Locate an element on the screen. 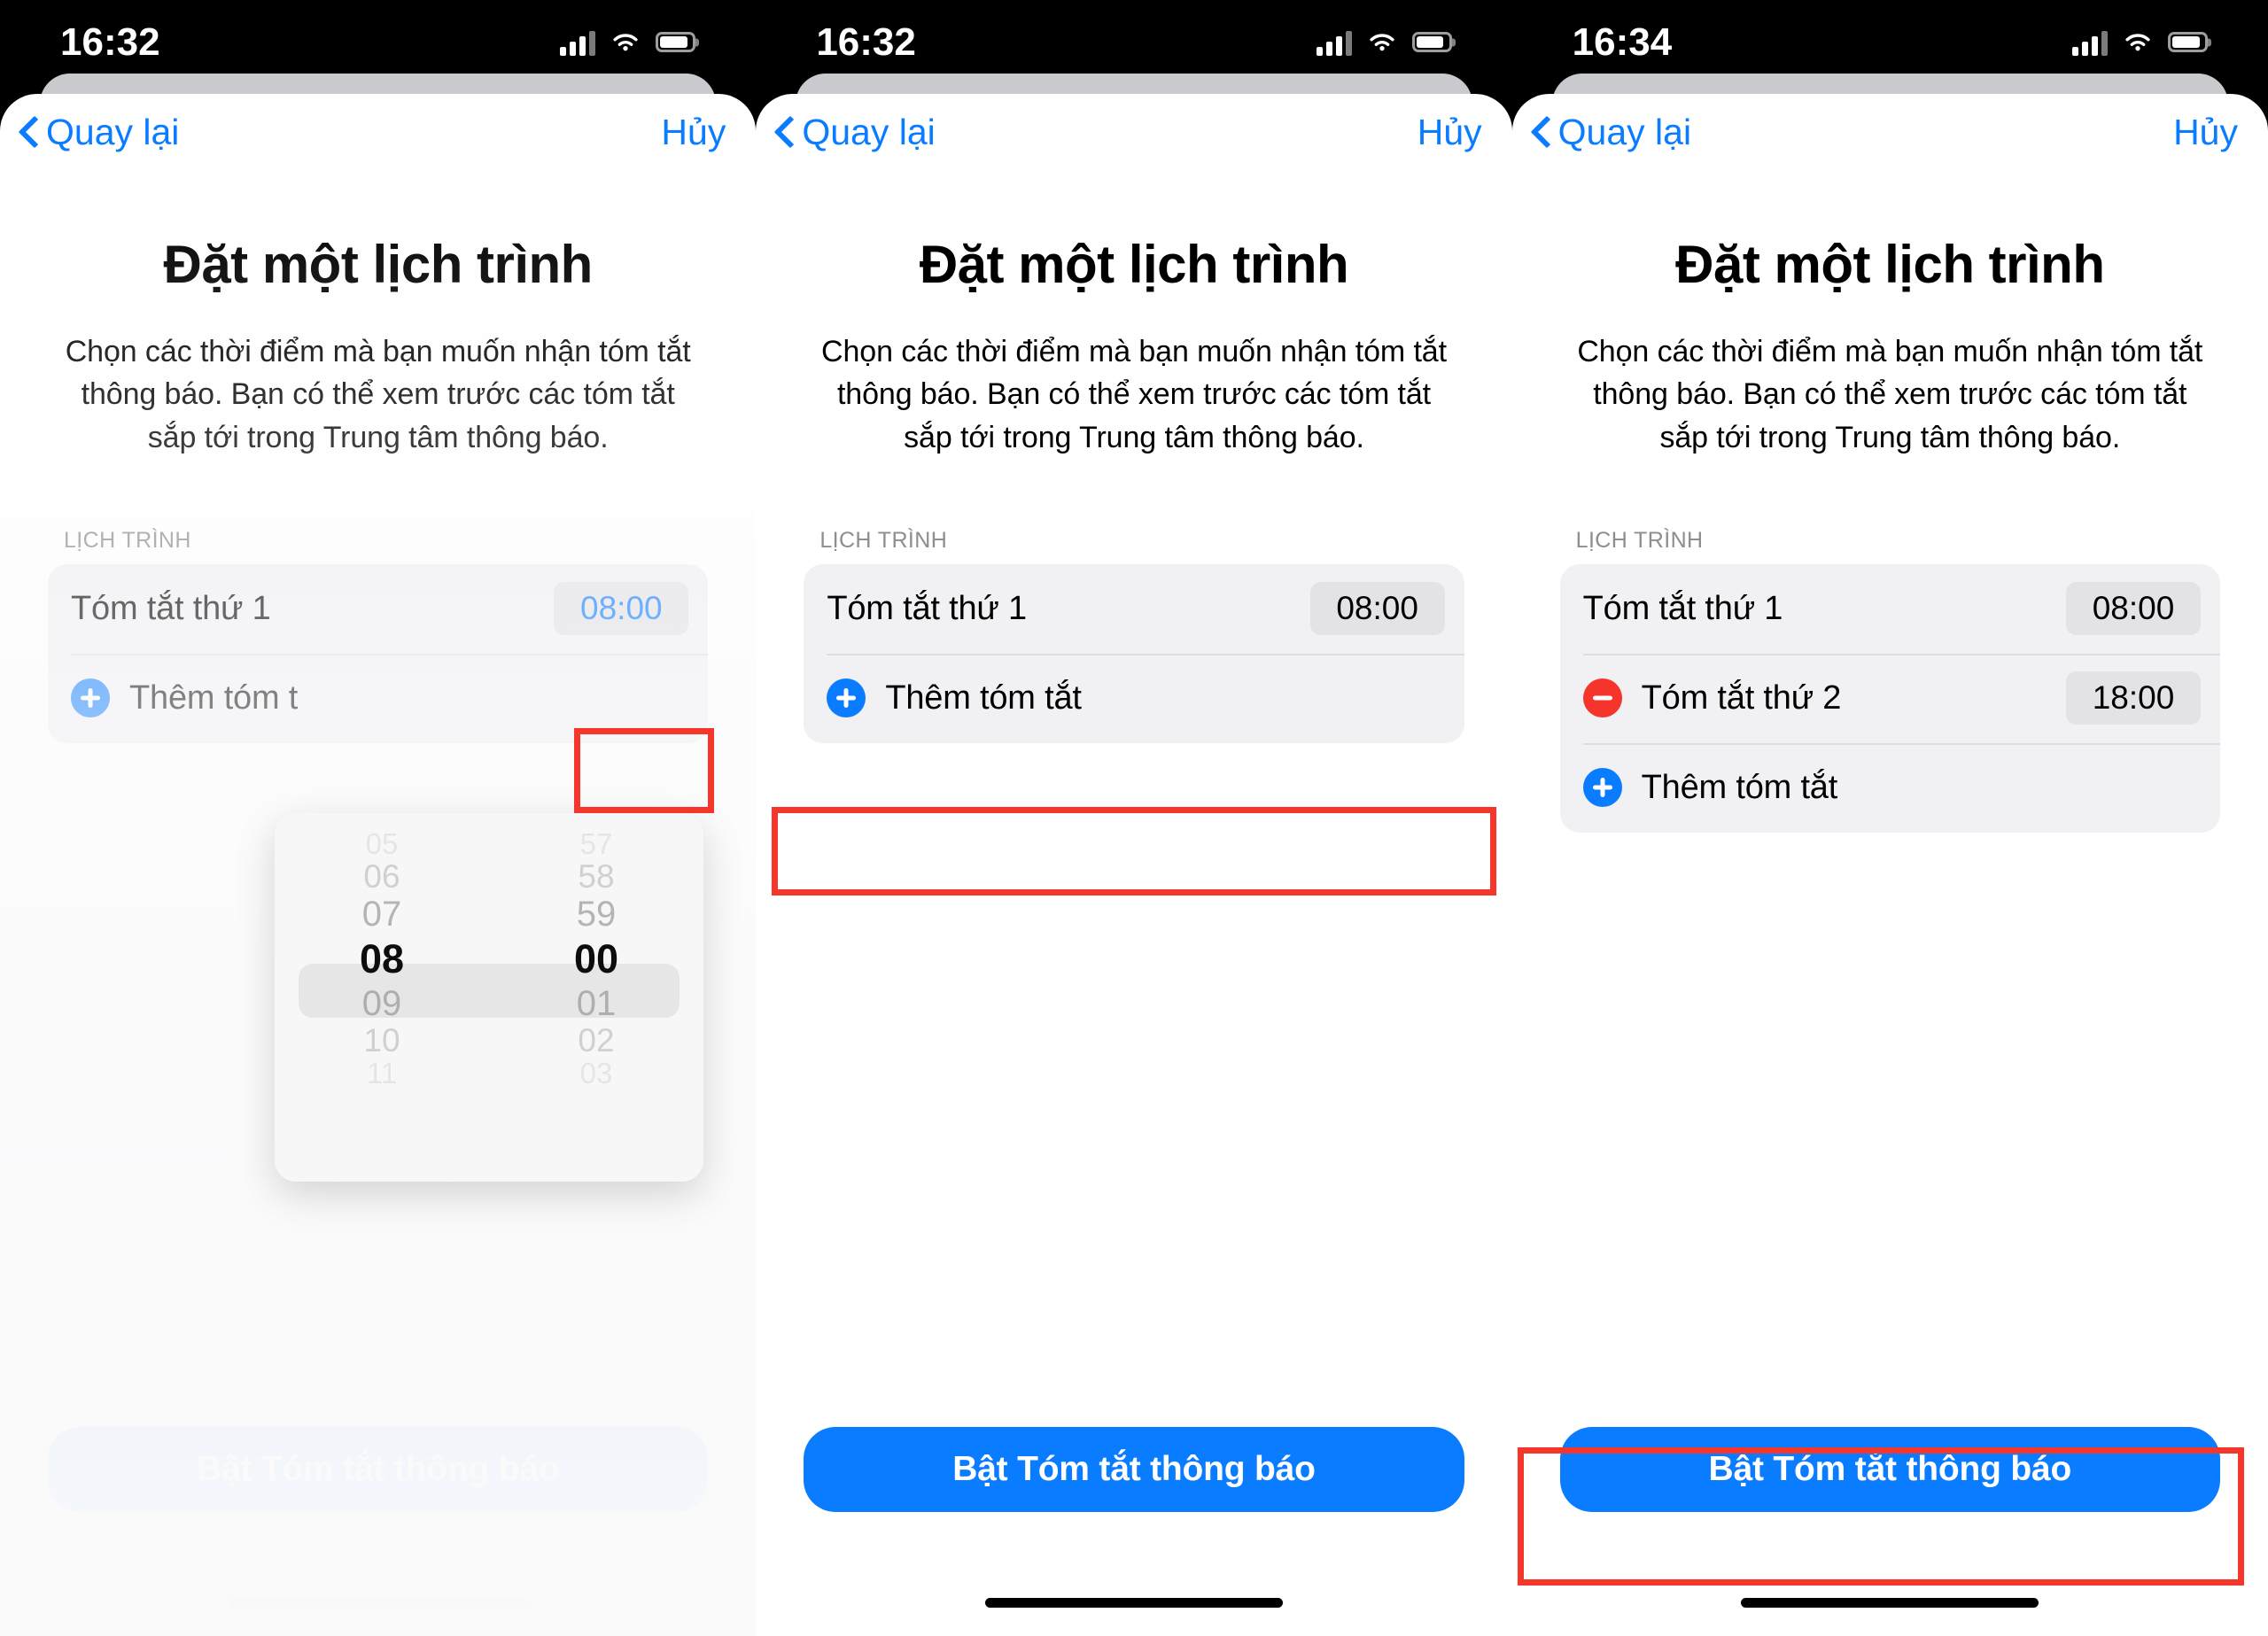 This screenshot has height=1636, width=2268. highlight-add-summary-row is located at coordinates (1134, 851).